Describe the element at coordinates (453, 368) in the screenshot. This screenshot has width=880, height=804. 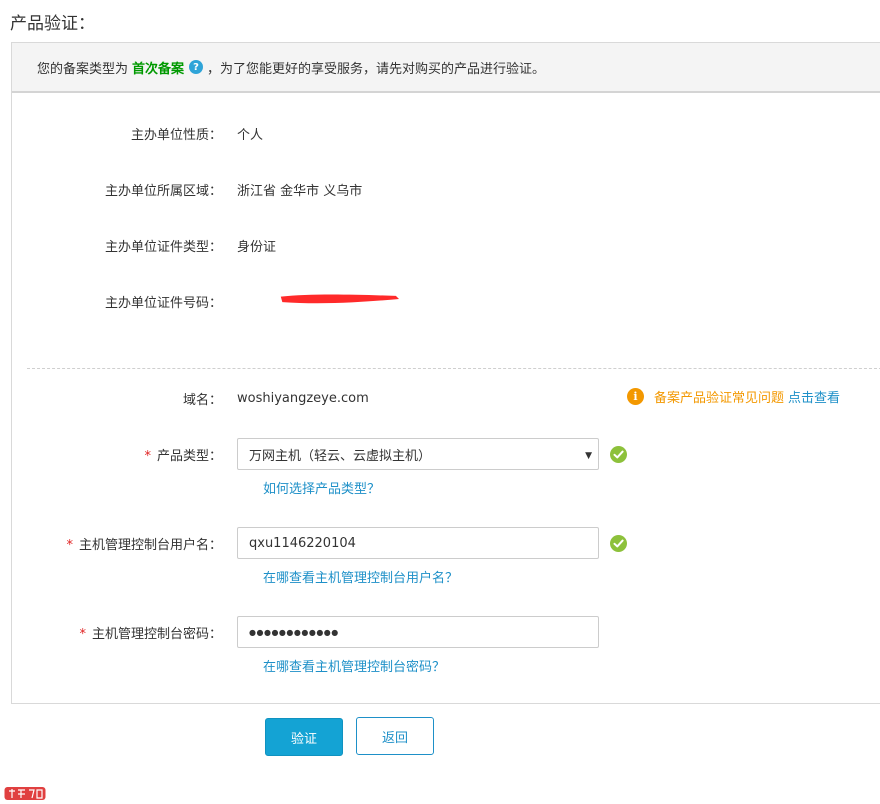
I see `section-divider` at that location.